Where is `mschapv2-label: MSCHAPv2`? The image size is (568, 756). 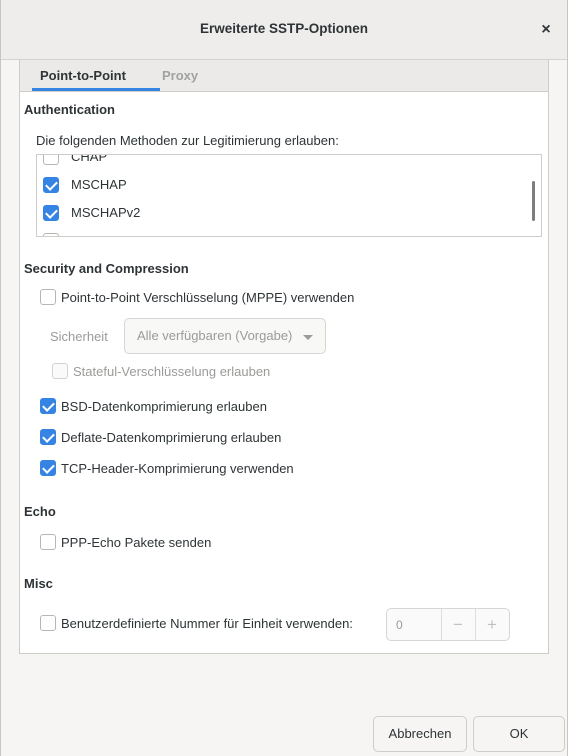
mschapv2-label: MSCHAPv2 is located at coordinates (106, 212).